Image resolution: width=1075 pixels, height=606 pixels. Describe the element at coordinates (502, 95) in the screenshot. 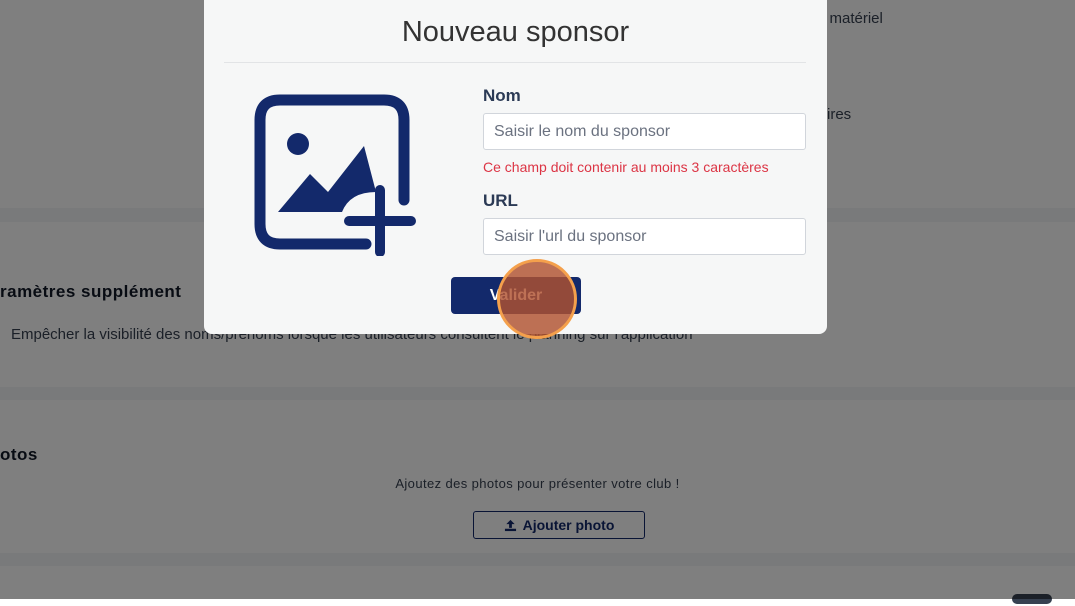

I see `name-label: Nom` at that location.